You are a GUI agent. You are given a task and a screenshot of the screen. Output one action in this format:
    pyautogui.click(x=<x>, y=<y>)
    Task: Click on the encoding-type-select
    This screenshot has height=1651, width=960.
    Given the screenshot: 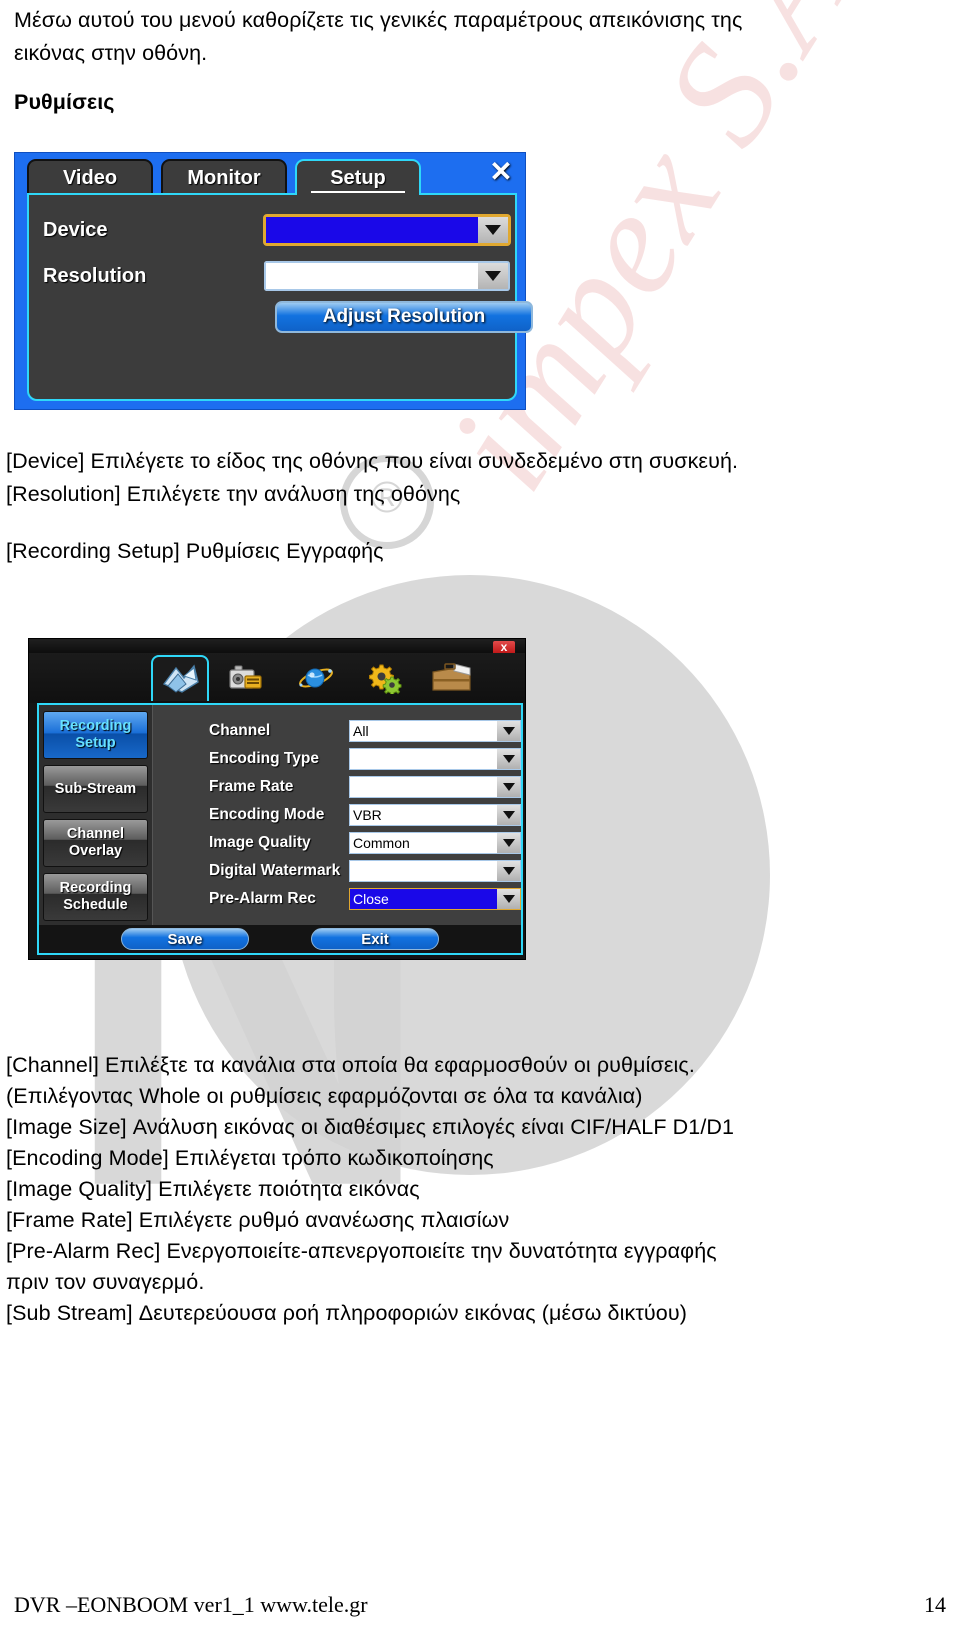 What is the action you would take?
    pyautogui.click(x=435, y=758)
    